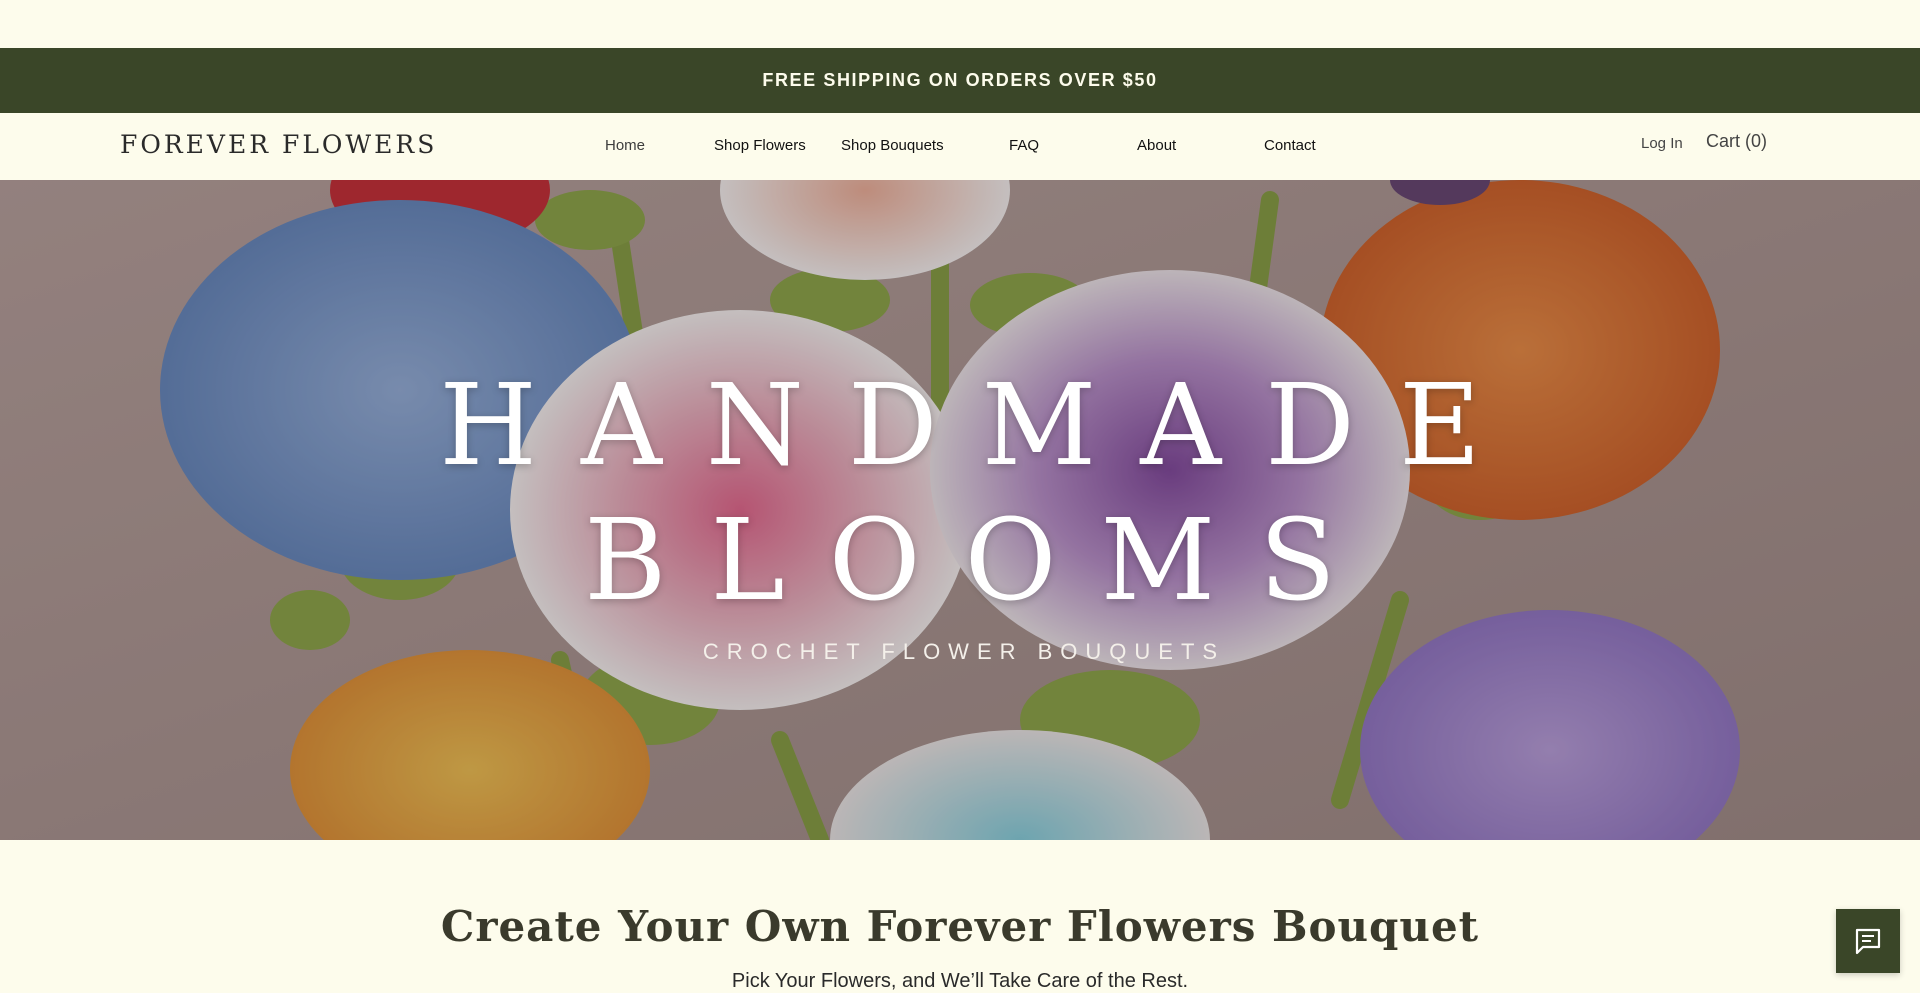 The width and height of the screenshot is (1920, 993). Describe the element at coordinates (960, 926) in the screenshot. I see `section-title: Create Your Own Forever Flowers Bouquet` at that location.